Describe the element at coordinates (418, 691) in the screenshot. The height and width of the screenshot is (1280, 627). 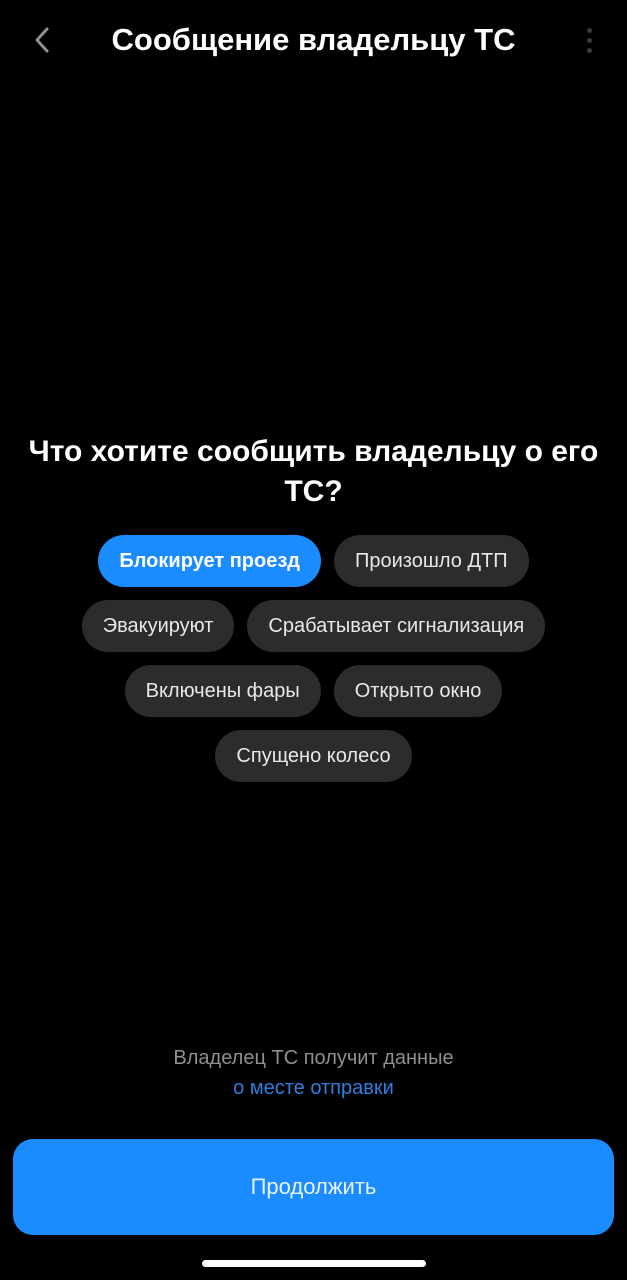
I see `chip-window-open: Открыто окно` at that location.